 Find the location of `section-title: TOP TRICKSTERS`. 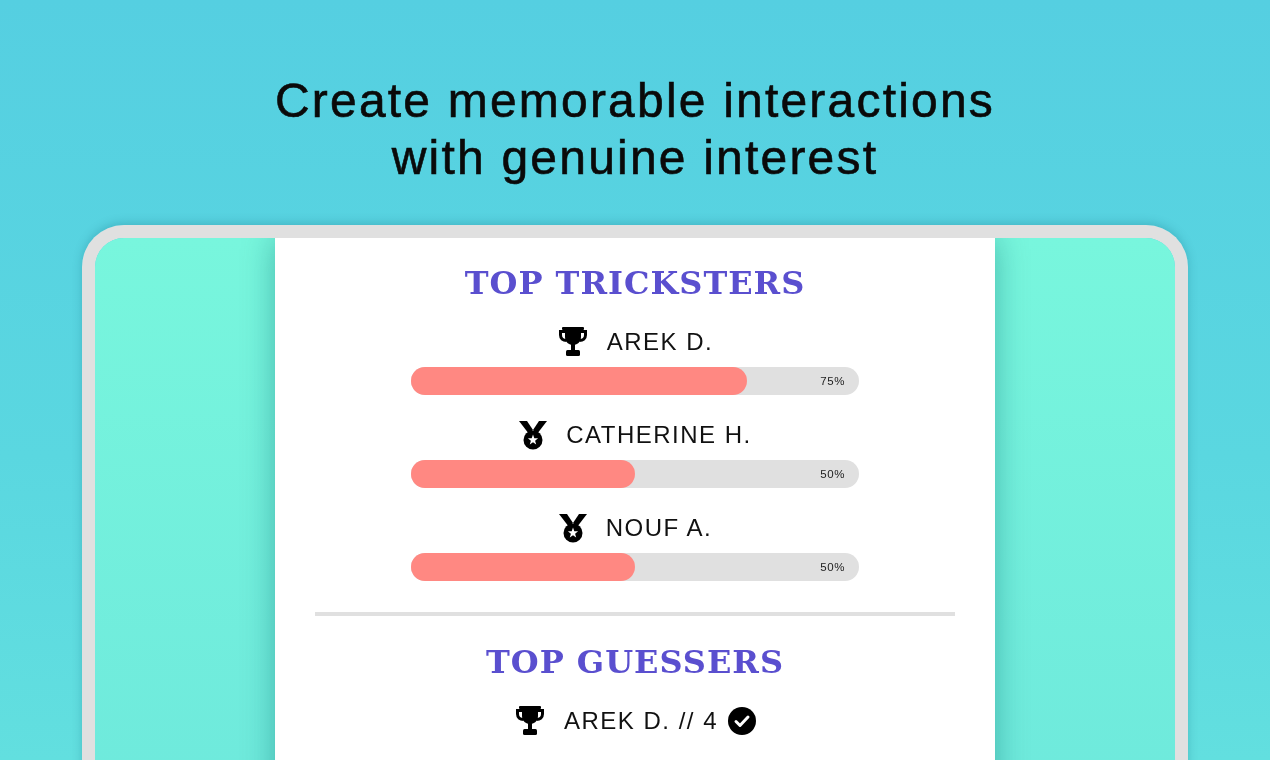

section-title: TOP TRICKSTERS is located at coordinates (635, 283).